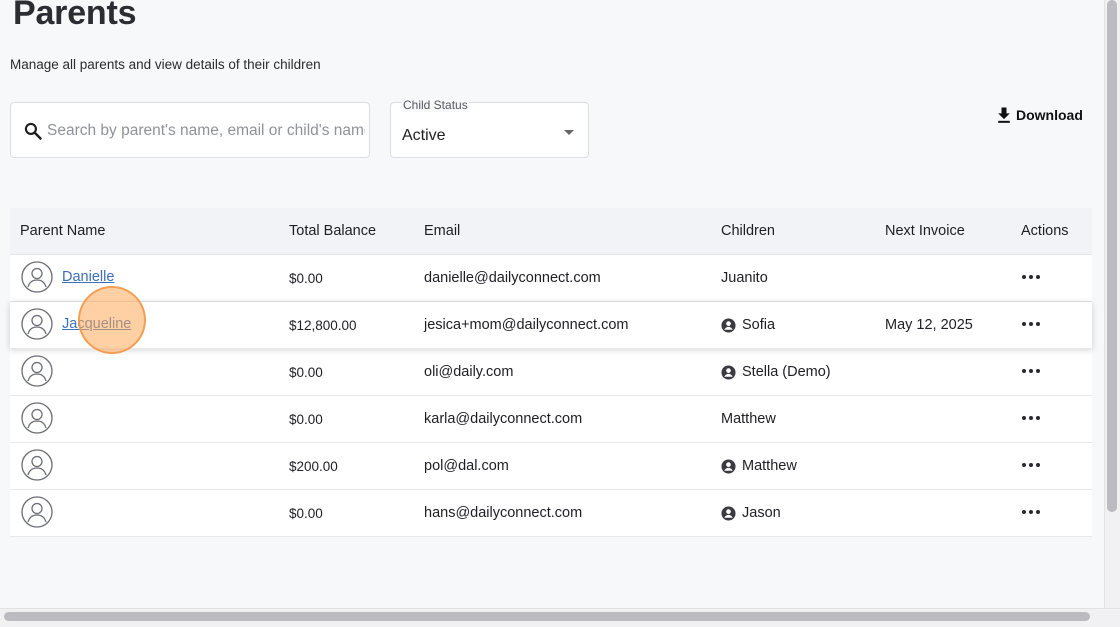  I want to click on child-name: Sofia, so click(759, 325).